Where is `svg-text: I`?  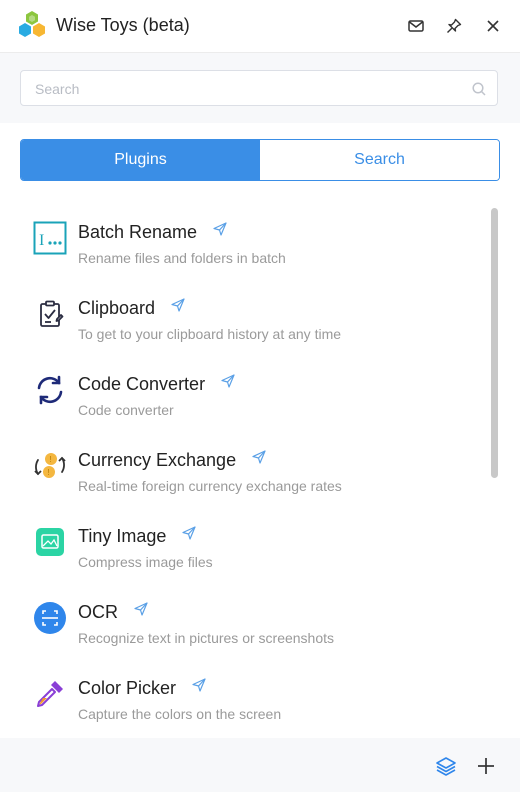
svg-text: I is located at coordinates (41, 240).